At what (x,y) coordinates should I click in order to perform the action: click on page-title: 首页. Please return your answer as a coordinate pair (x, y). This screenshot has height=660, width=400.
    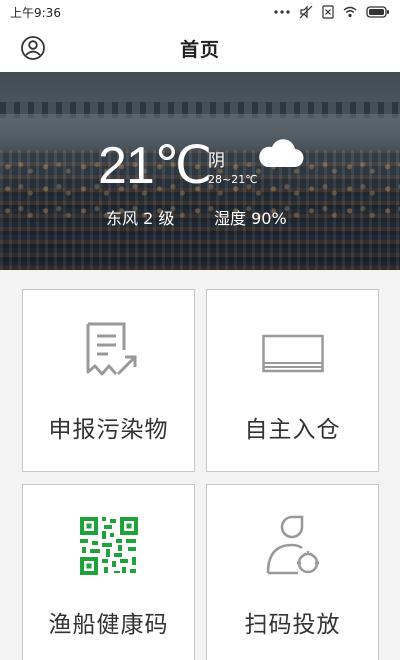
    Looking at the image, I should click on (199, 49).